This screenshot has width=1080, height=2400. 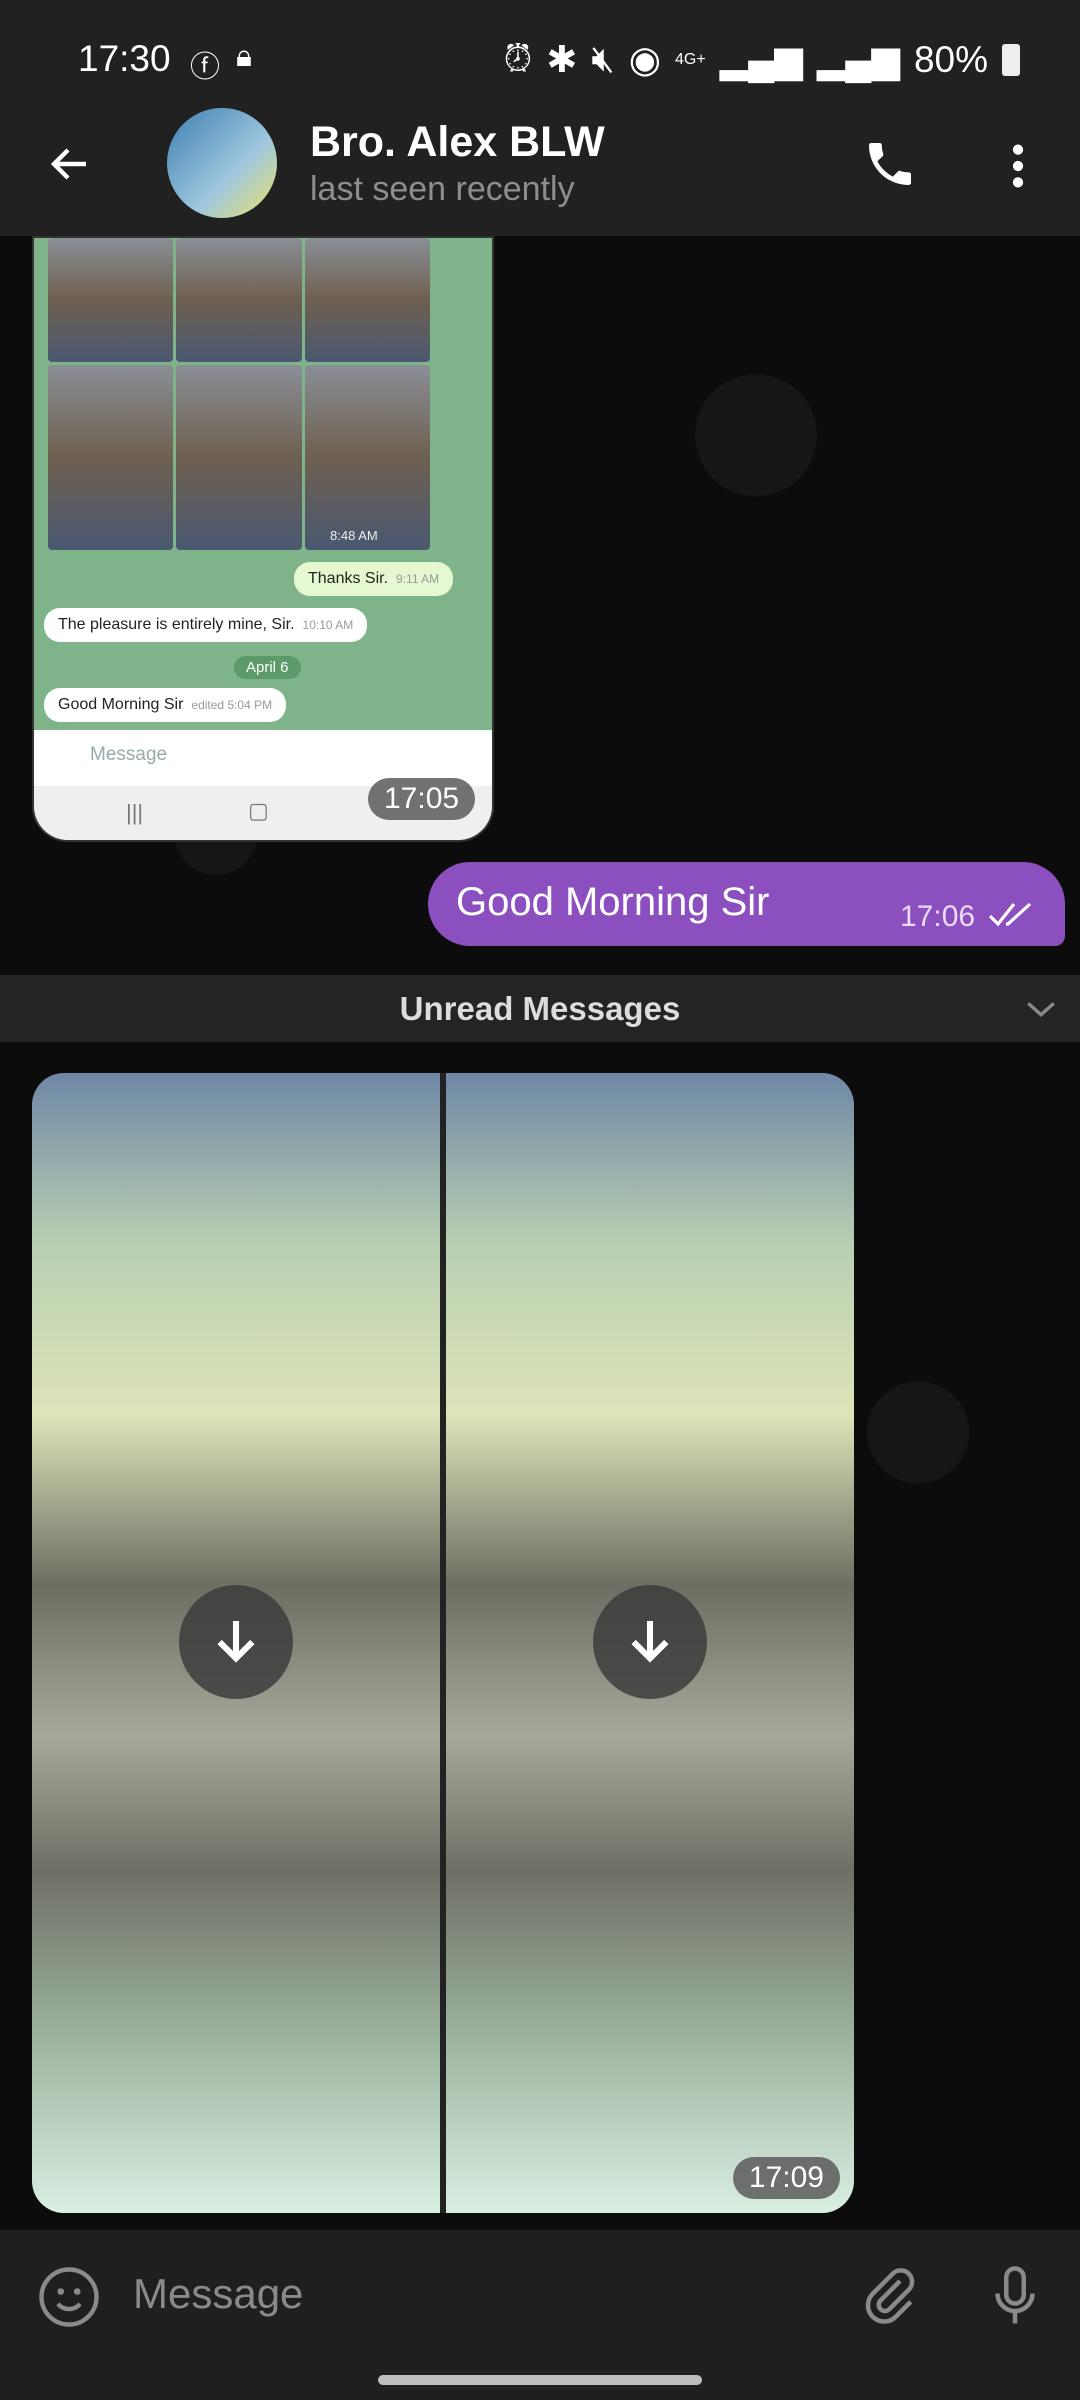 I want to click on double-check-icon, so click(x=1010, y=914).